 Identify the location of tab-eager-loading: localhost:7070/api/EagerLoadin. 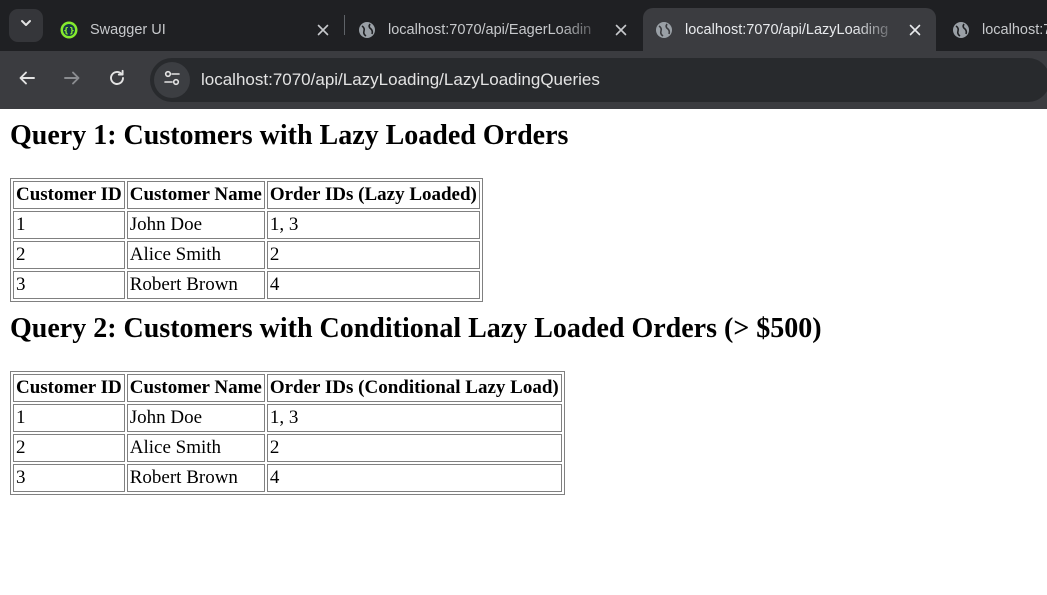
(494, 29).